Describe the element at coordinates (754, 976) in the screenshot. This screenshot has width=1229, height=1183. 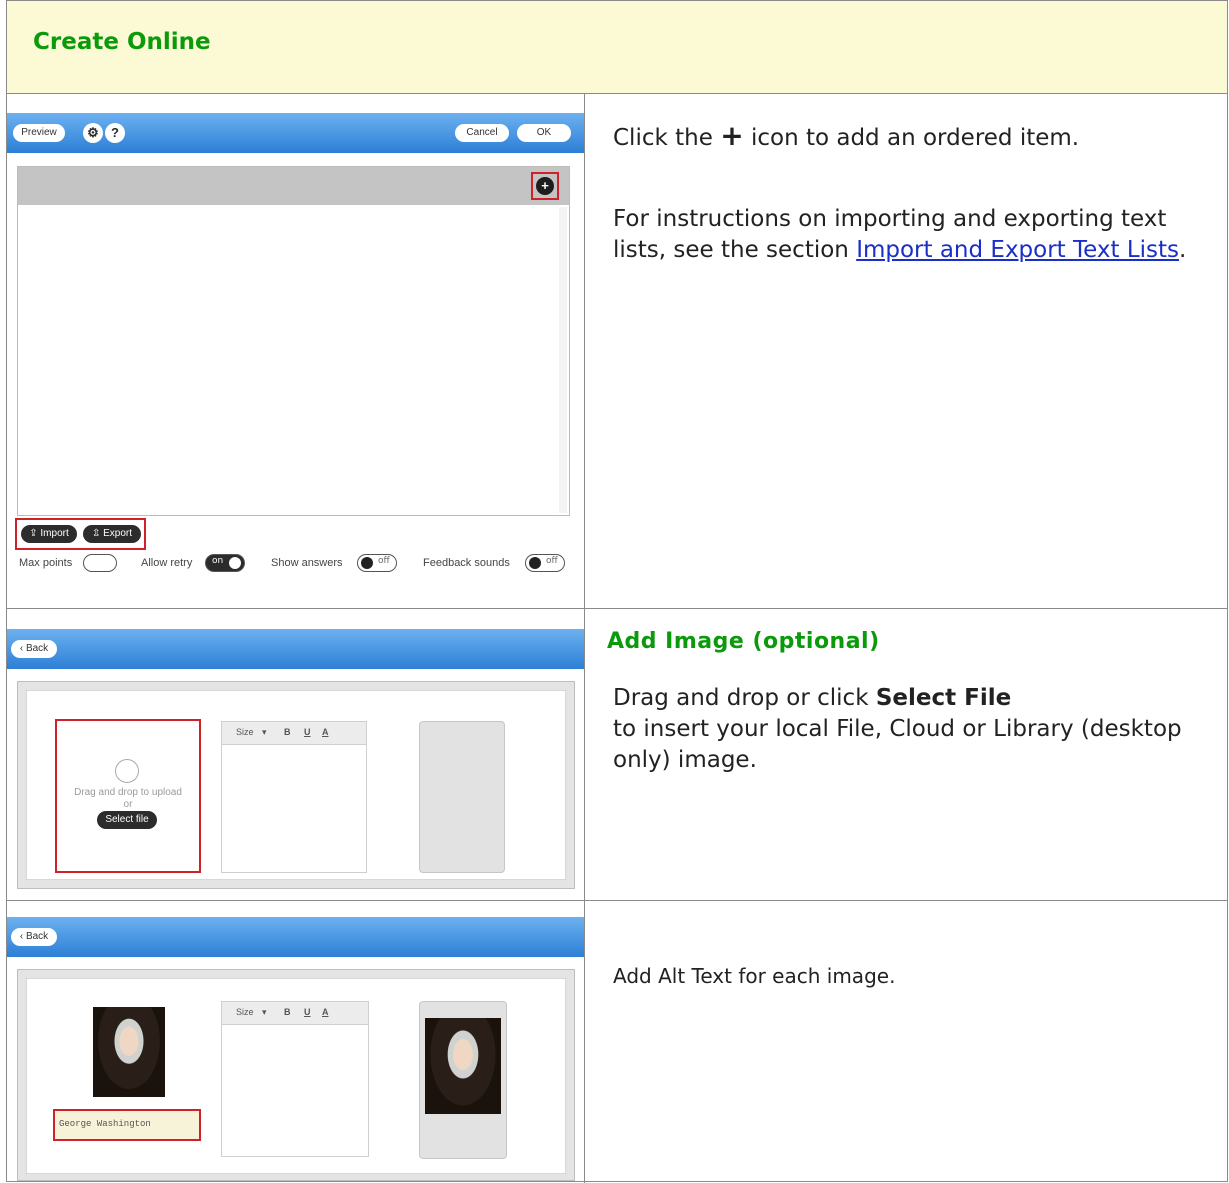
I see `alt-text-instruction: Add Alt Text for each image.` at that location.